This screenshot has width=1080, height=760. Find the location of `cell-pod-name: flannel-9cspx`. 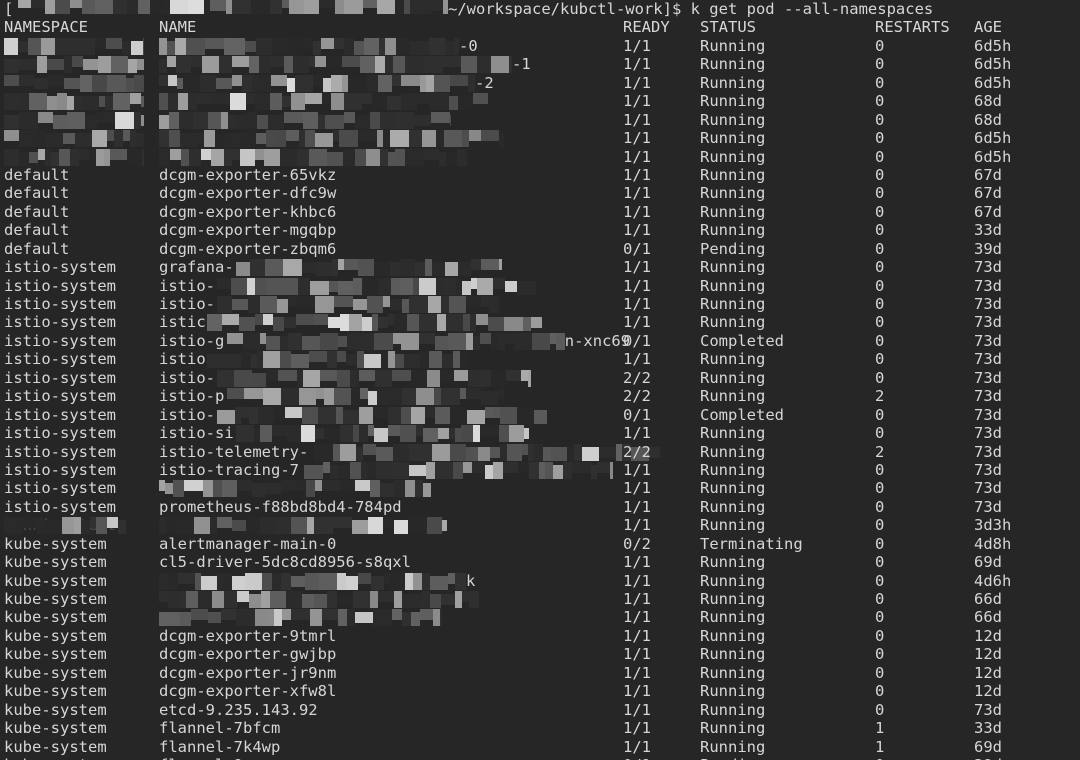

cell-pod-name: flannel-9cspx is located at coordinates (219, 758).